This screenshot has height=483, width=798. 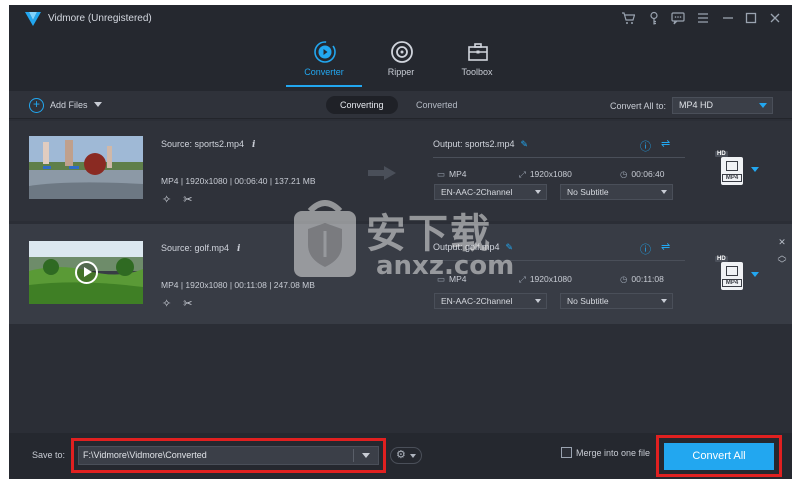 I want to click on convert-all-format-select: MP4 HD, so click(x=722, y=105).